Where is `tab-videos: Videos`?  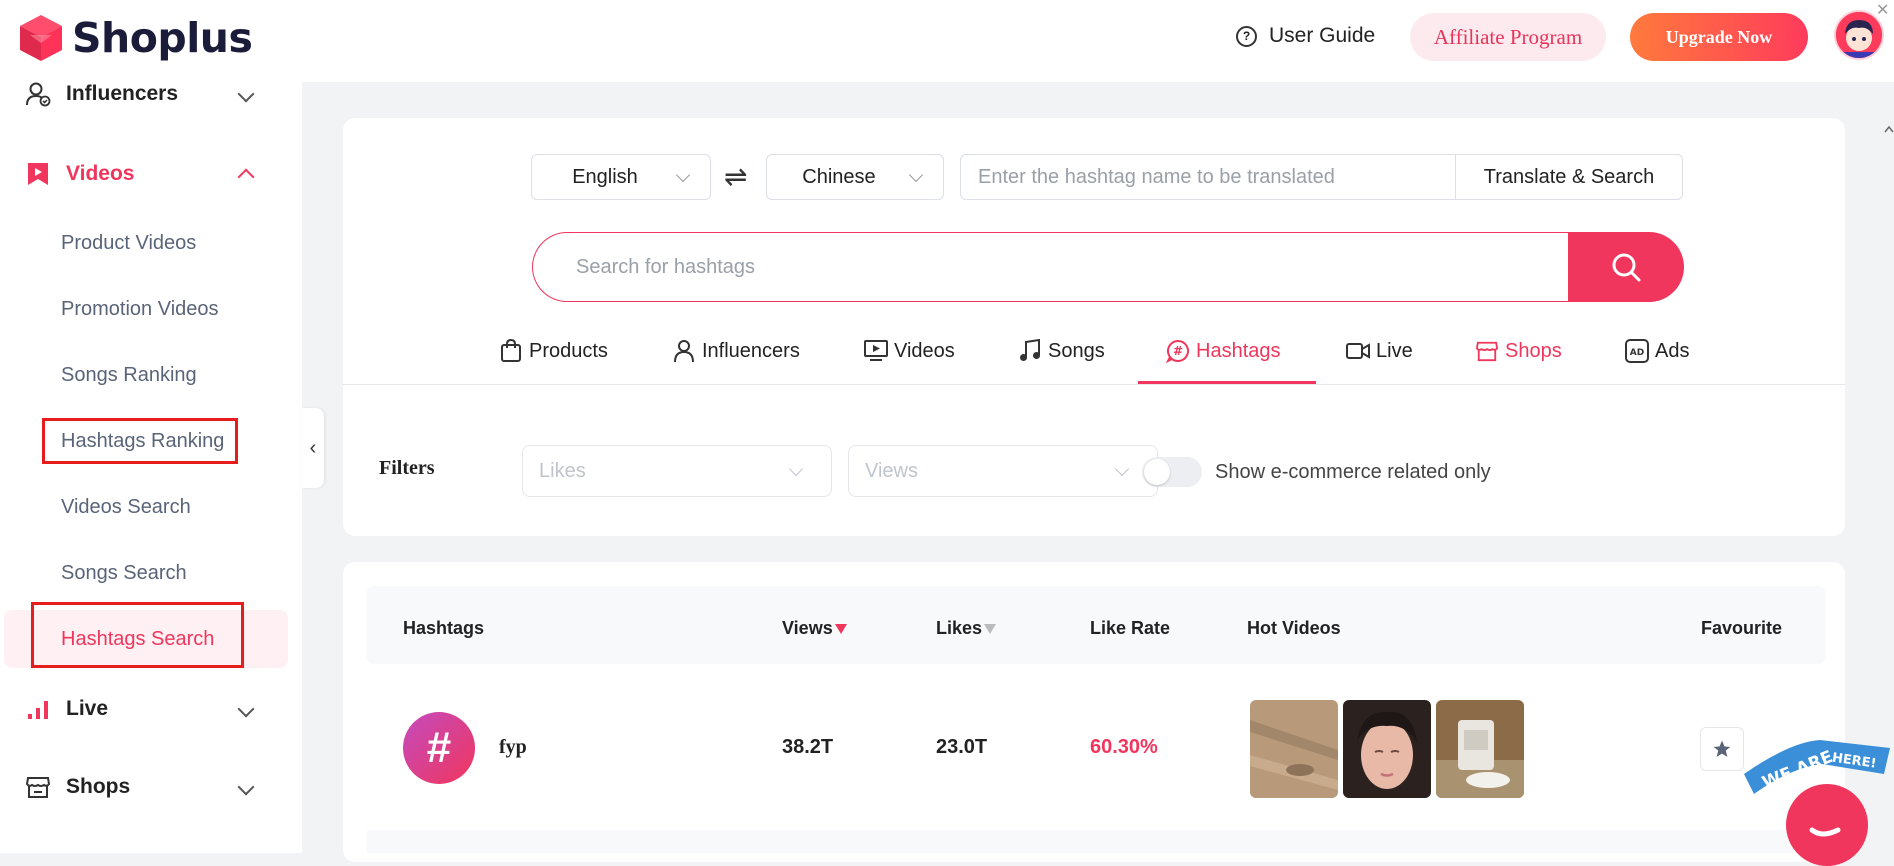
tab-videos: Videos is located at coordinates (909, 351).